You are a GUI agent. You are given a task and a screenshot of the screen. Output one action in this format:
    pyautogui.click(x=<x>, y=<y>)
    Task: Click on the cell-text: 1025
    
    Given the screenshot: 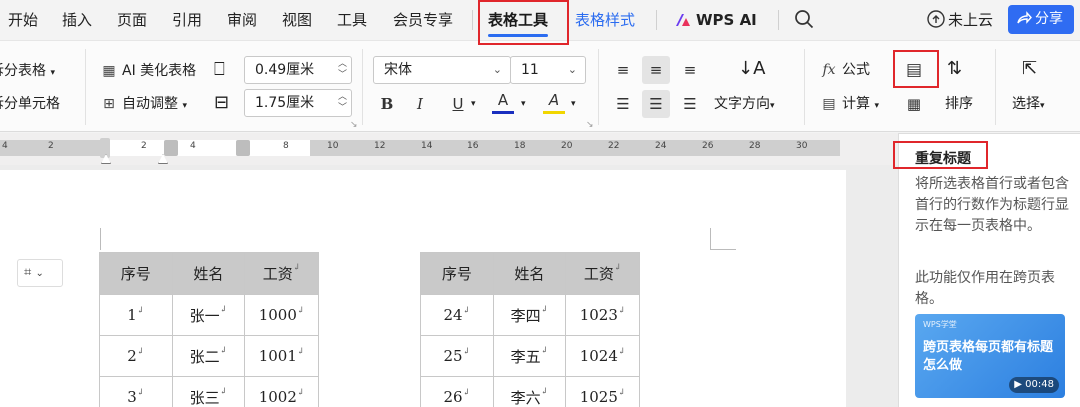 What is the action you would take?
    pyautogui.click(x=598, y=397)
    